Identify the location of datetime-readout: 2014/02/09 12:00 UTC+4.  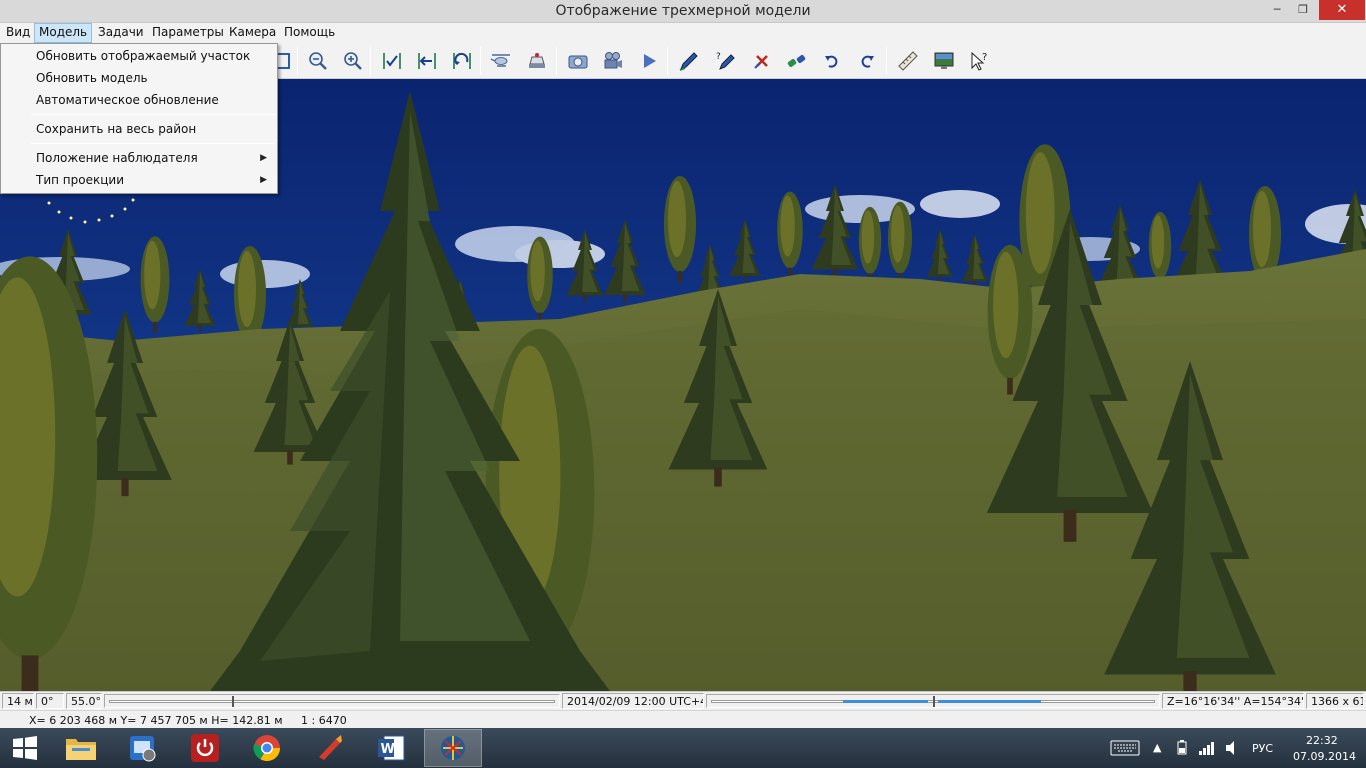
(633, 701).